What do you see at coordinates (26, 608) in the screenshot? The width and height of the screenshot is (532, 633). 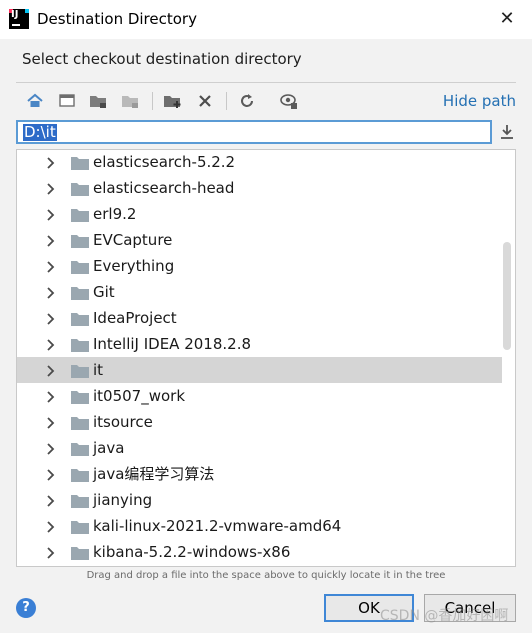 I see `help-button: ?` at bounding box center [26, 608].